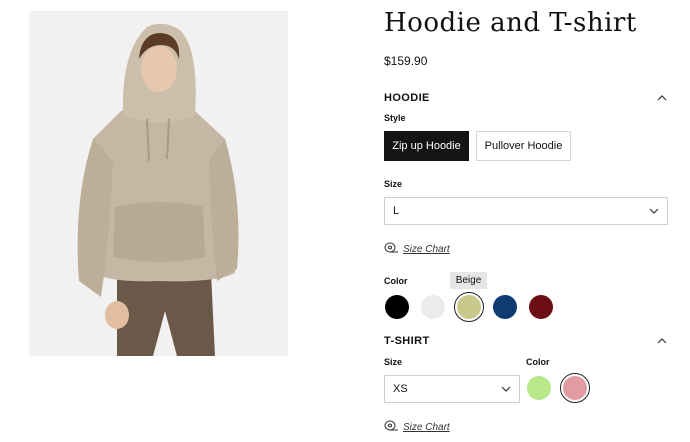 Image resolution: width=690 pixels, height=442 pixels. What do you see at coordinates (575, 388) in the screenshot?
I see `tshirt-color-swatch-pink` at bounding box center [575, 388].